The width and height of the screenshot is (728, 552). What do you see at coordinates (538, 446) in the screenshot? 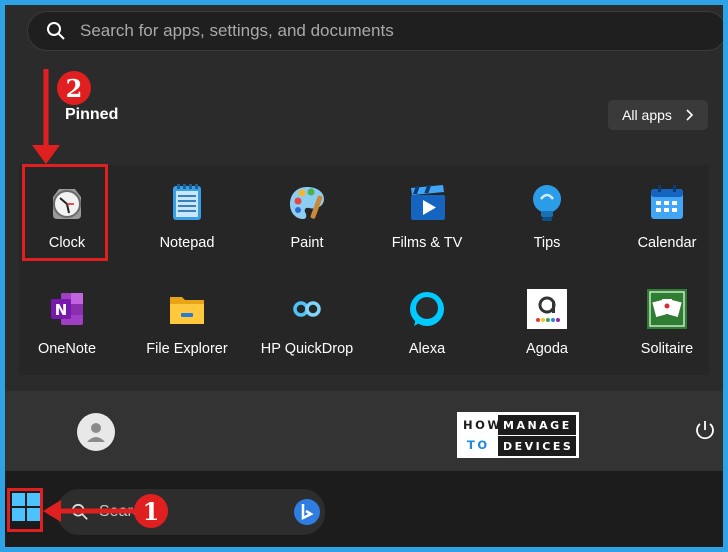
I see `logo-text-devices: DEVICES` at bounding box center [538, 446].